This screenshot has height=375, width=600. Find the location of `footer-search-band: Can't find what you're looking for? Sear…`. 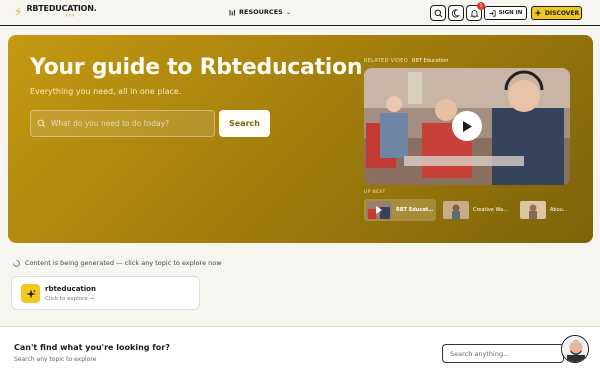

footer-search-band: Can't find what you're looking for? Sear… is located at coordinates (300, 350).